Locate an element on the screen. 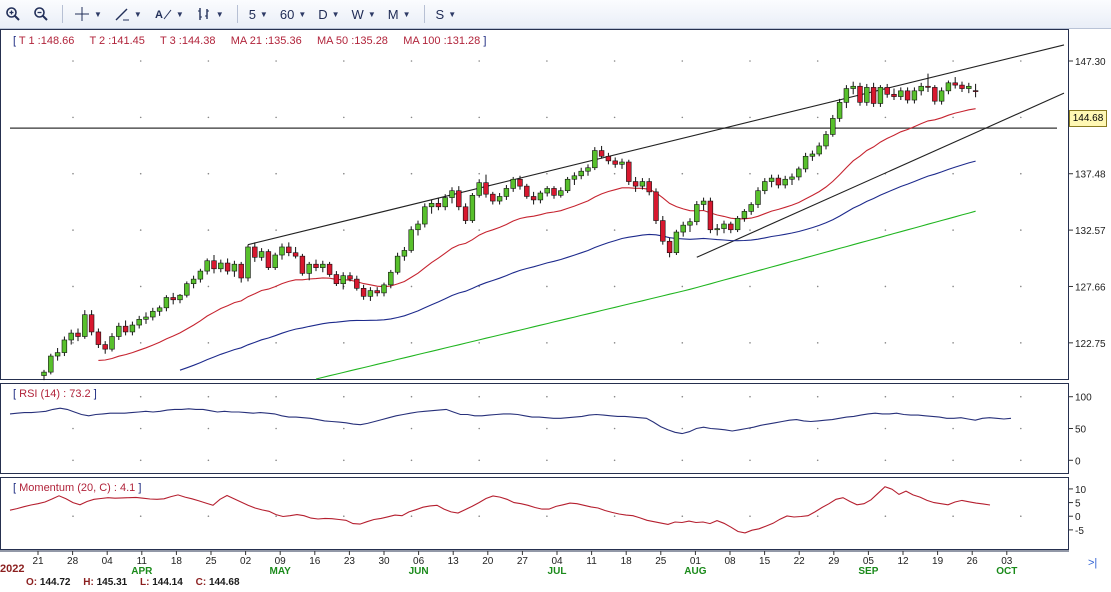 The image size is (1111, 592). close-label: C: is located at coordinates (201, 582).